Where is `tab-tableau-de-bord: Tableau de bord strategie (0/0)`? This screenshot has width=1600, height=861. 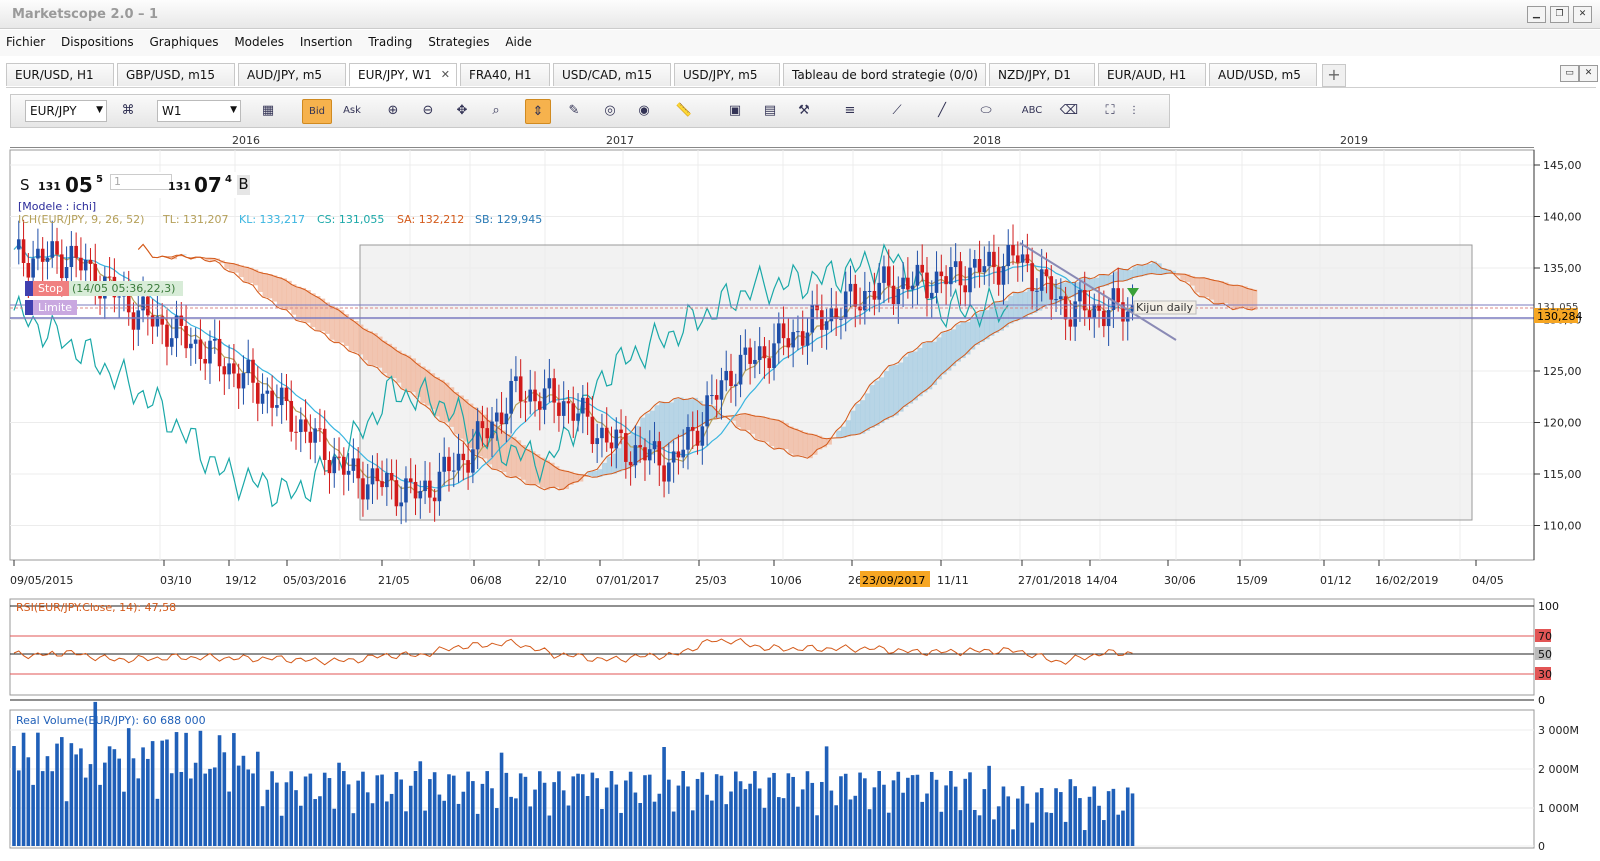 tab-tableau-de-bord: Tableau de bord strategie (0/0) is located at coordinates (884, 74).